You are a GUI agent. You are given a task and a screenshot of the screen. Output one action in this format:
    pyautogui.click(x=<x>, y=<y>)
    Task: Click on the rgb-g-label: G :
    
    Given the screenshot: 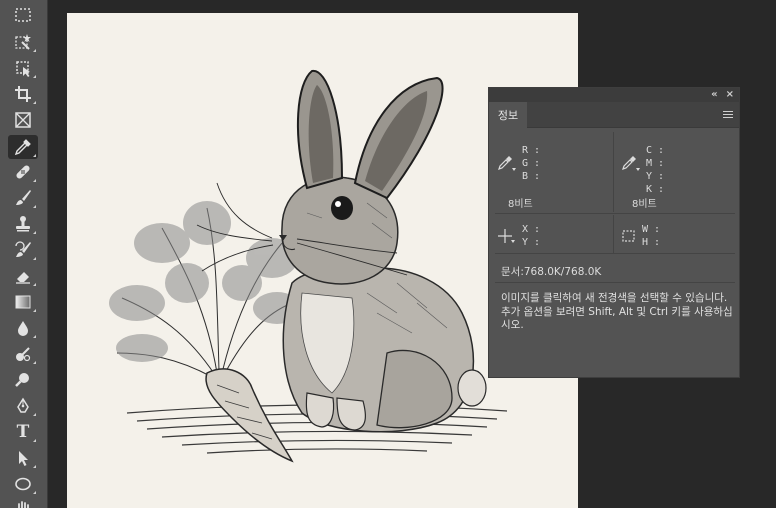 What is the action you would take?
    pyautogui.click(x=531, y=163)
    